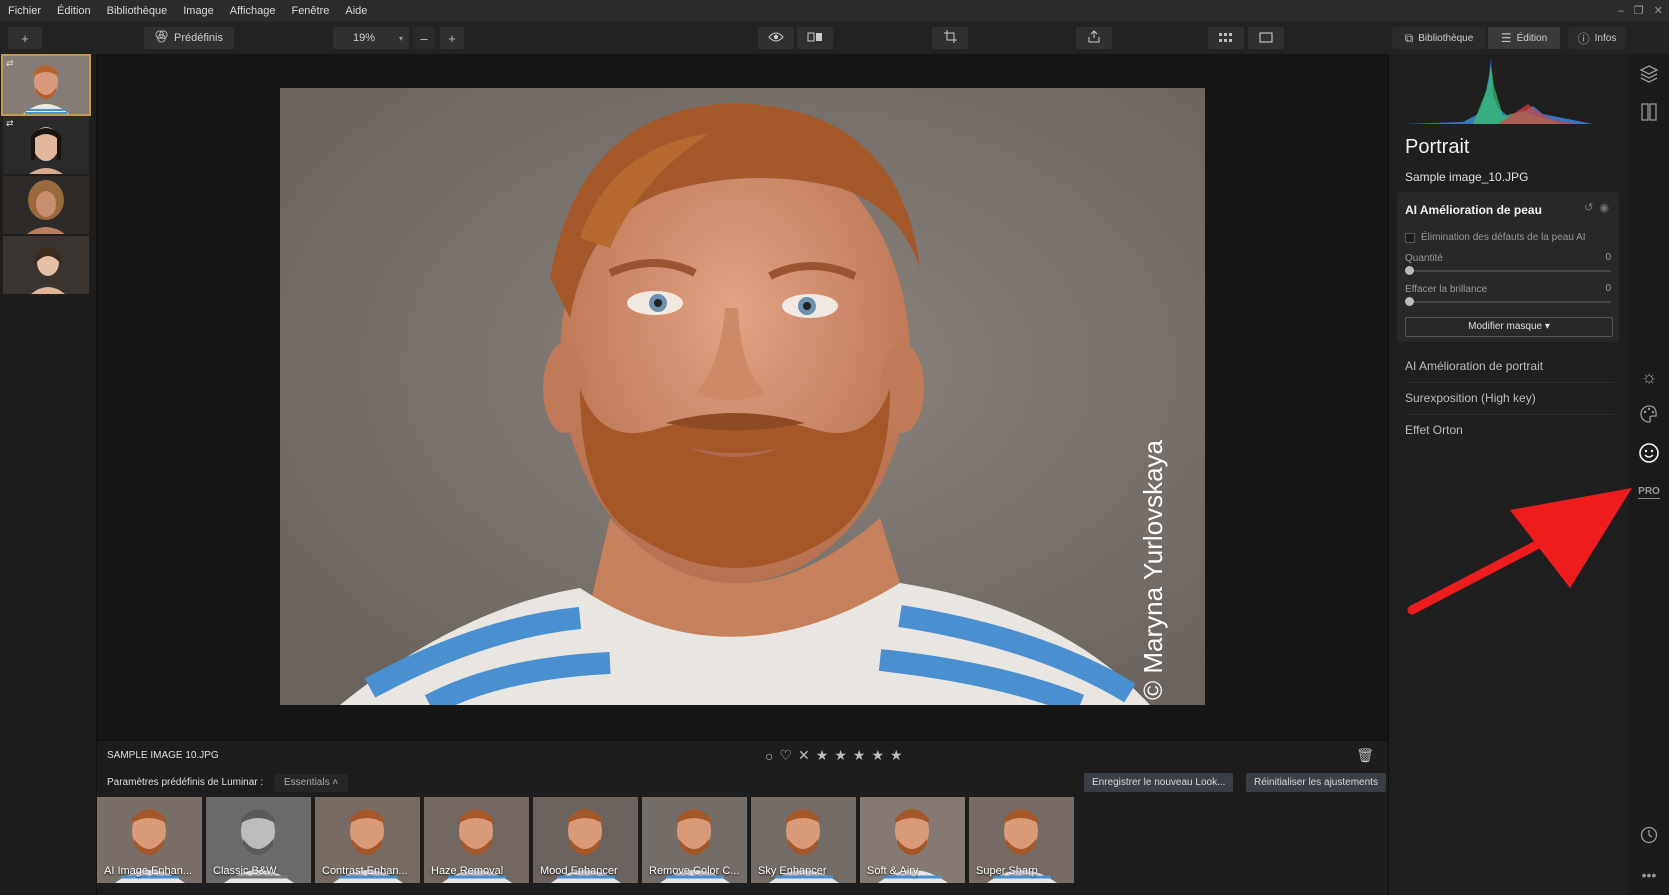  Describe the element at coordinates (803, 840) in the screenshot. I see `preset-thumb: Sky Enhancer` at that location.